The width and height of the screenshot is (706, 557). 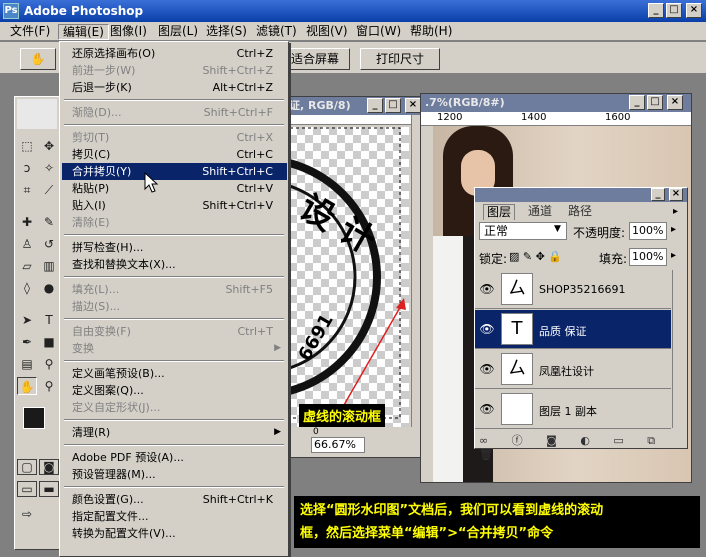 What do you see at coordinates (673, 229) in the screenshot?
I see `opacity-arrow-icon: ▸` at bounding box center [673, 229].